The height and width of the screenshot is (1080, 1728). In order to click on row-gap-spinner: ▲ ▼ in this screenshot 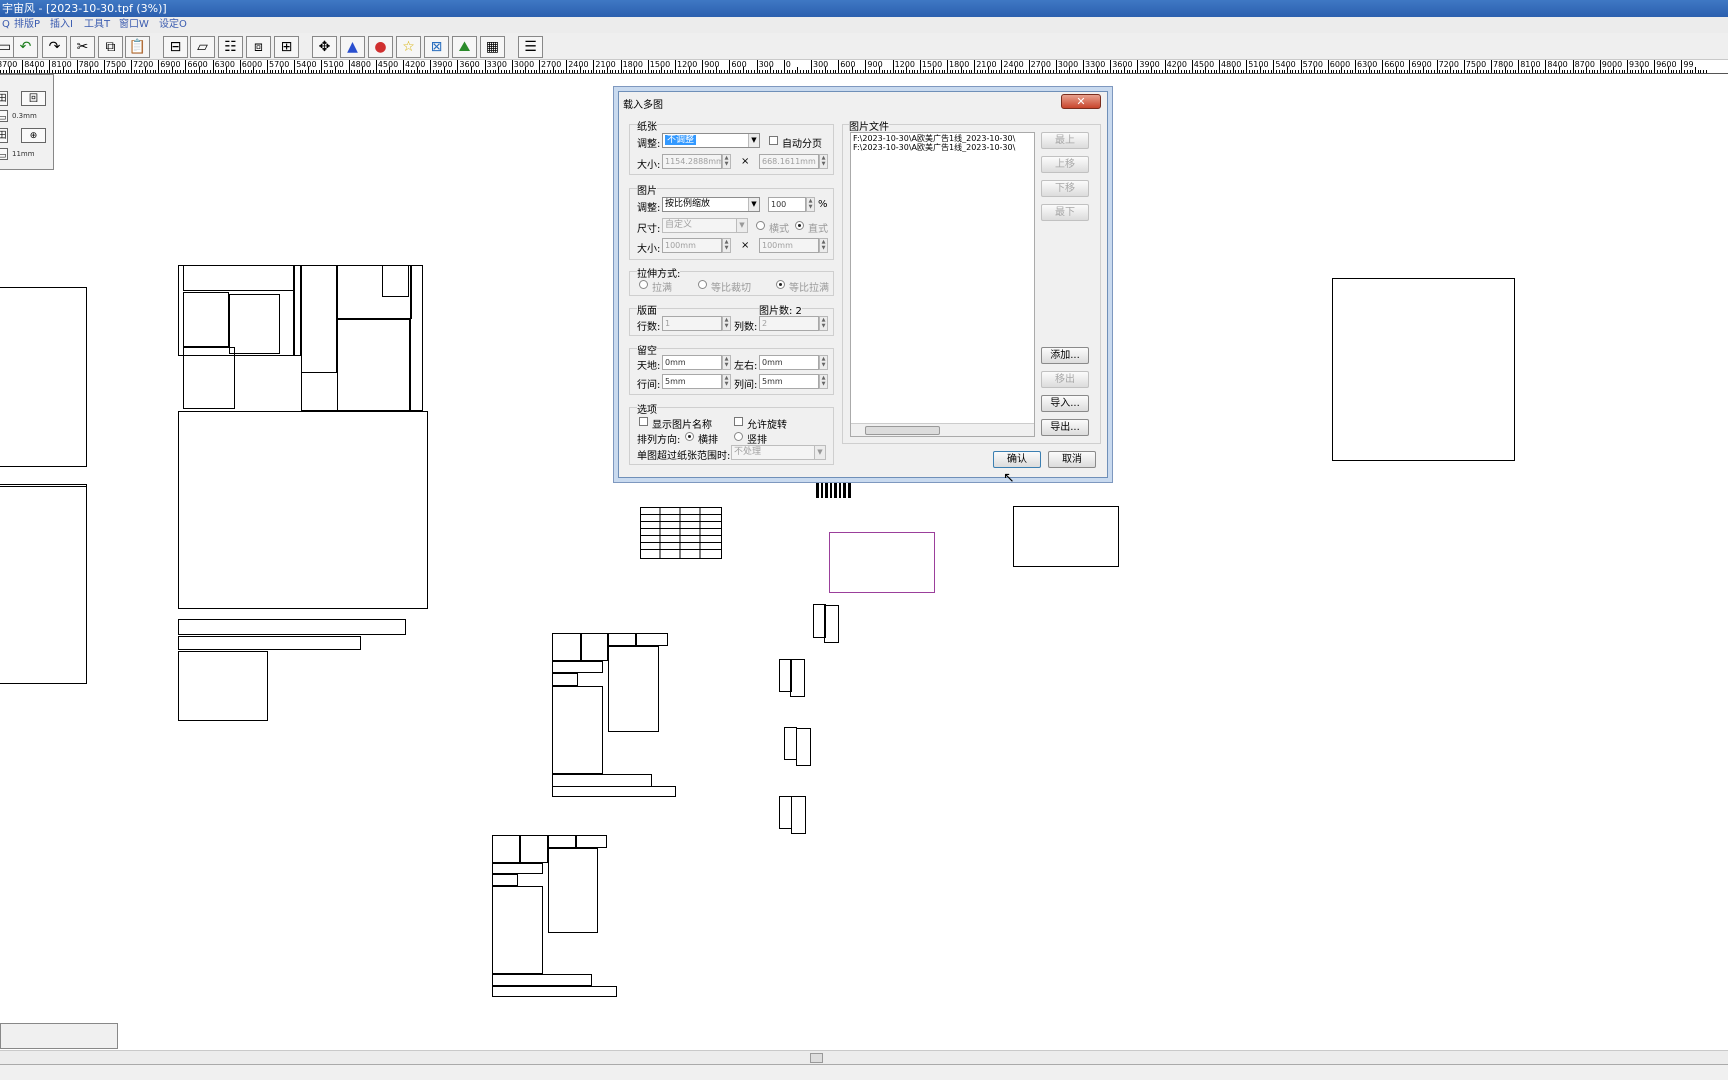, I will do `click(726, 381)`.